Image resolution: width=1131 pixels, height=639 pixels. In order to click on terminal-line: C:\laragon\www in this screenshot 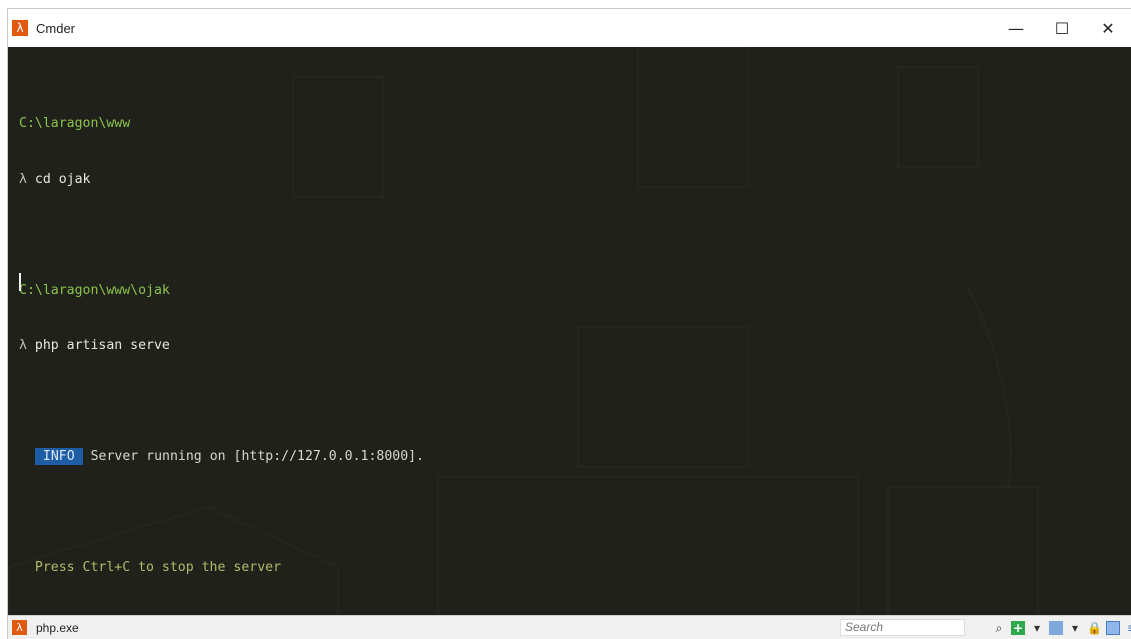, I will do `click(221, 124)`.